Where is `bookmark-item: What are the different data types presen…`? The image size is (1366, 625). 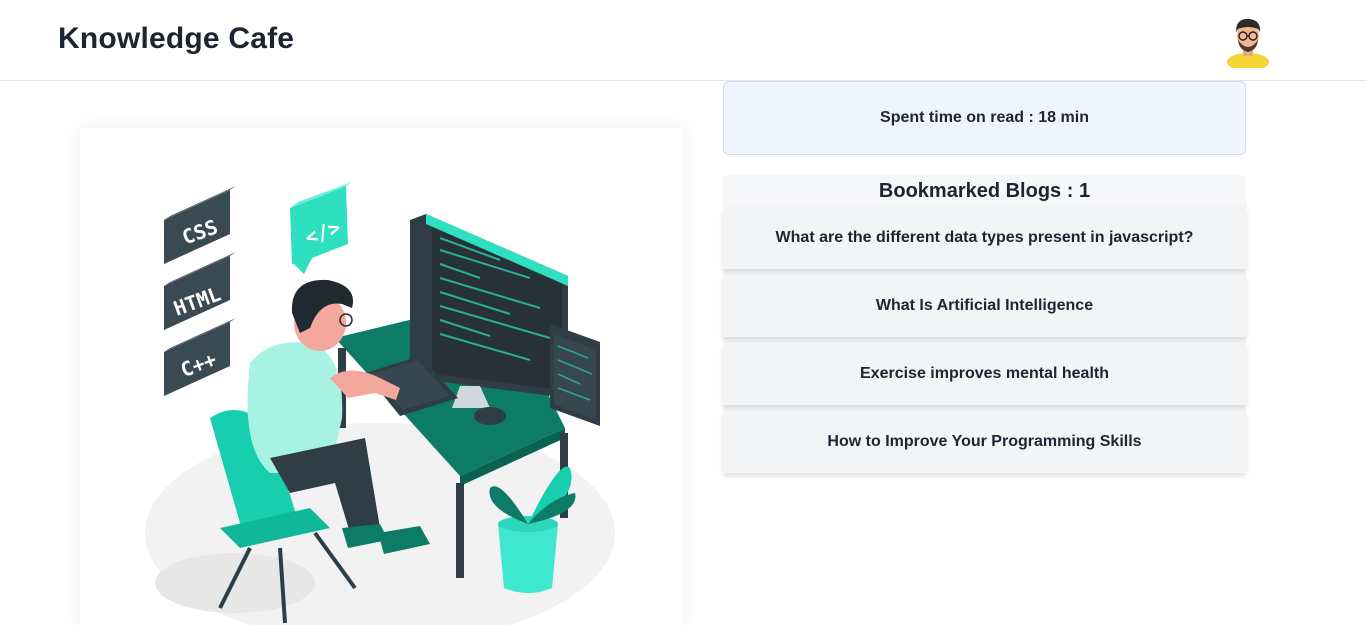 bookmark-item: What are the different data types presen… is located at coordinates (984, 238).